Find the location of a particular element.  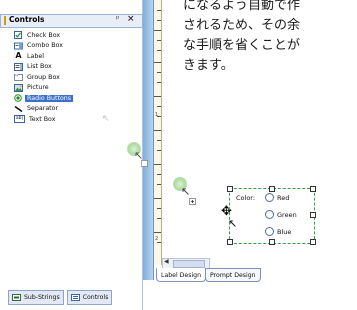

vertical-ruler: 1 2 is located at coordinates (158, 132).